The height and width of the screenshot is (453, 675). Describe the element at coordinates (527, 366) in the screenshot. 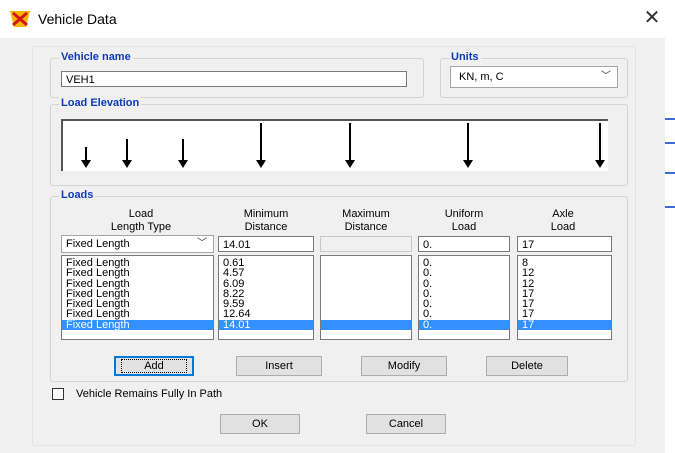

I see `delete-button: Delete` at that location.